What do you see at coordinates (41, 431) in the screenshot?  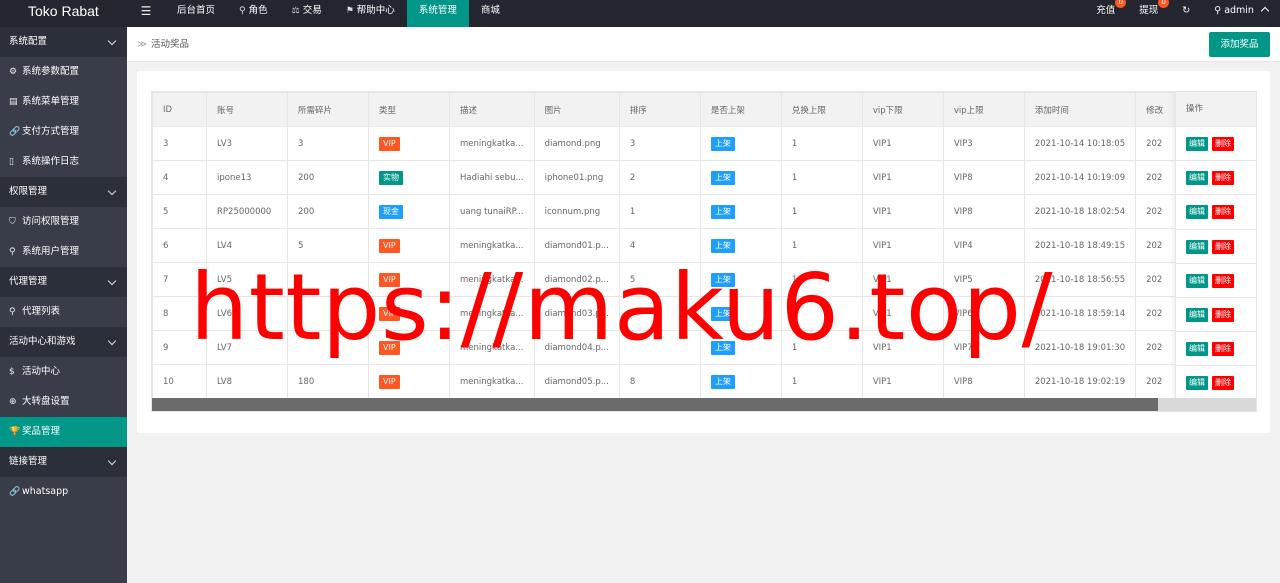 I see `sidebar-item-label: 奖品管理` at bounding box center [41, 431].